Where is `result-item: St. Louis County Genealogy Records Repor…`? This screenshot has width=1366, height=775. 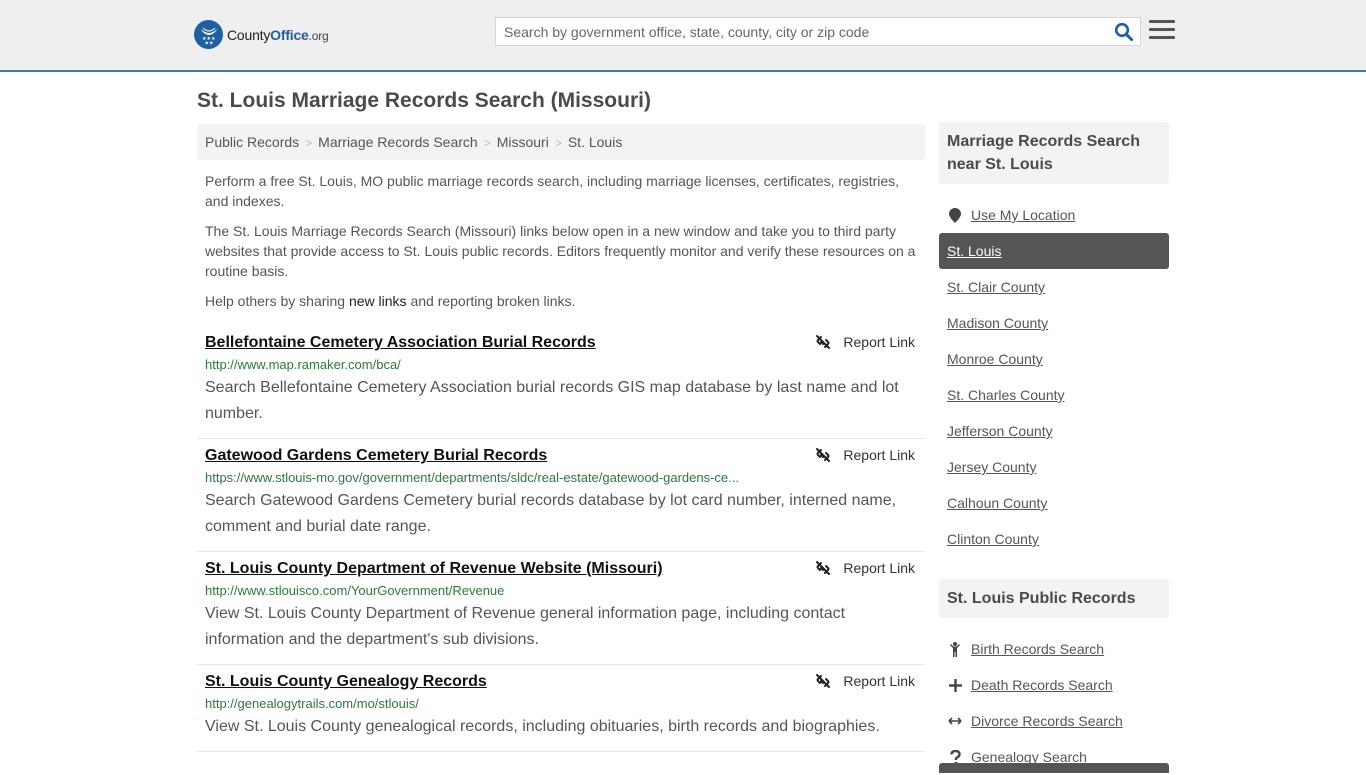 result-item: St. Louis County Genealogy Records Repor… is located at coordinates (561, 708).